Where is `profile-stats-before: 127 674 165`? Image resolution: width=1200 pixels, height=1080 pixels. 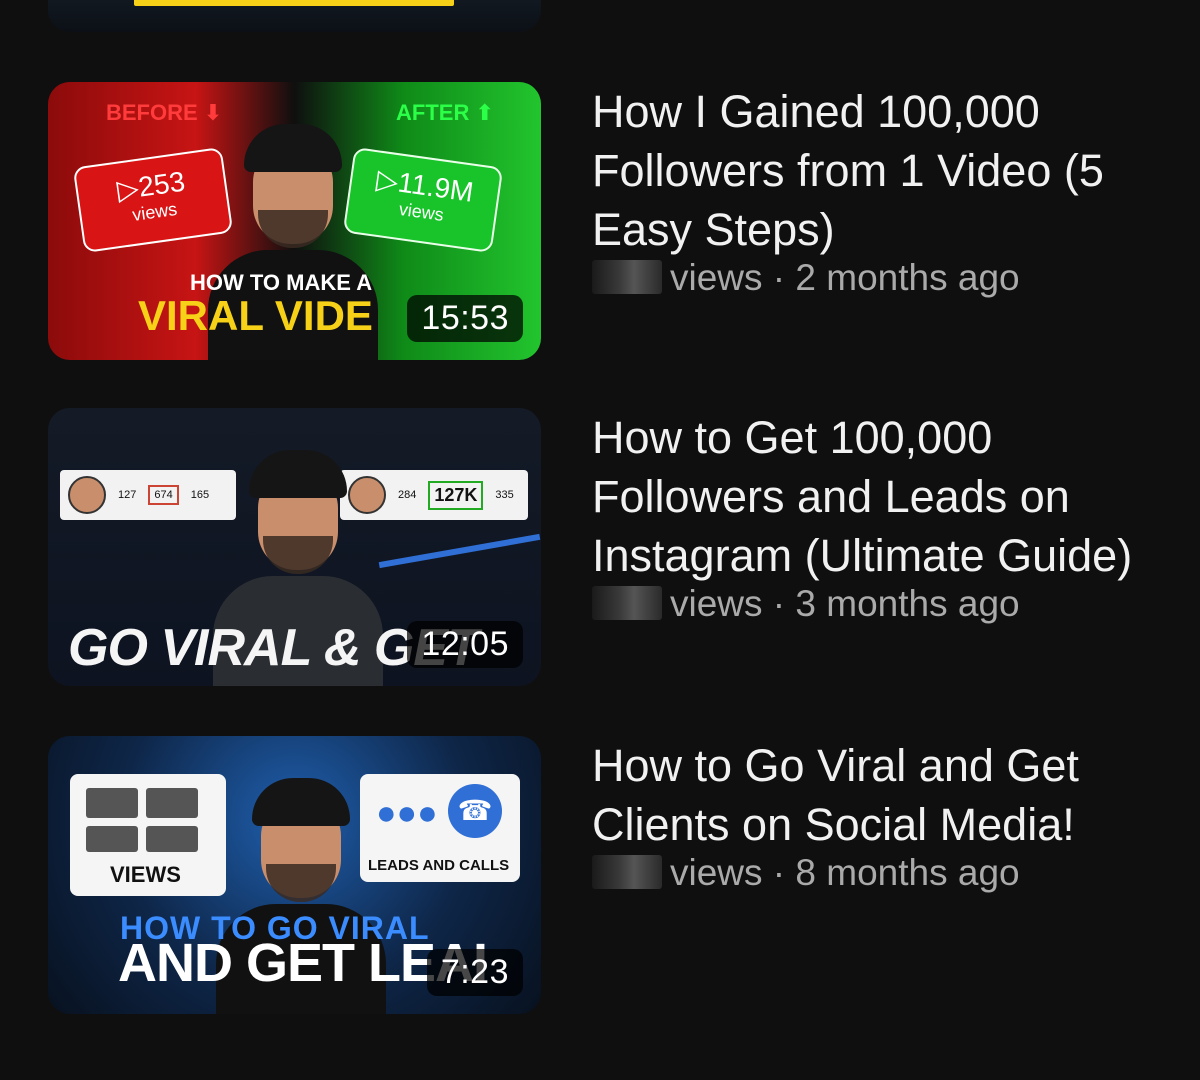
profile-stats-before: 127 674 165 is located at coordinates (148, 495).